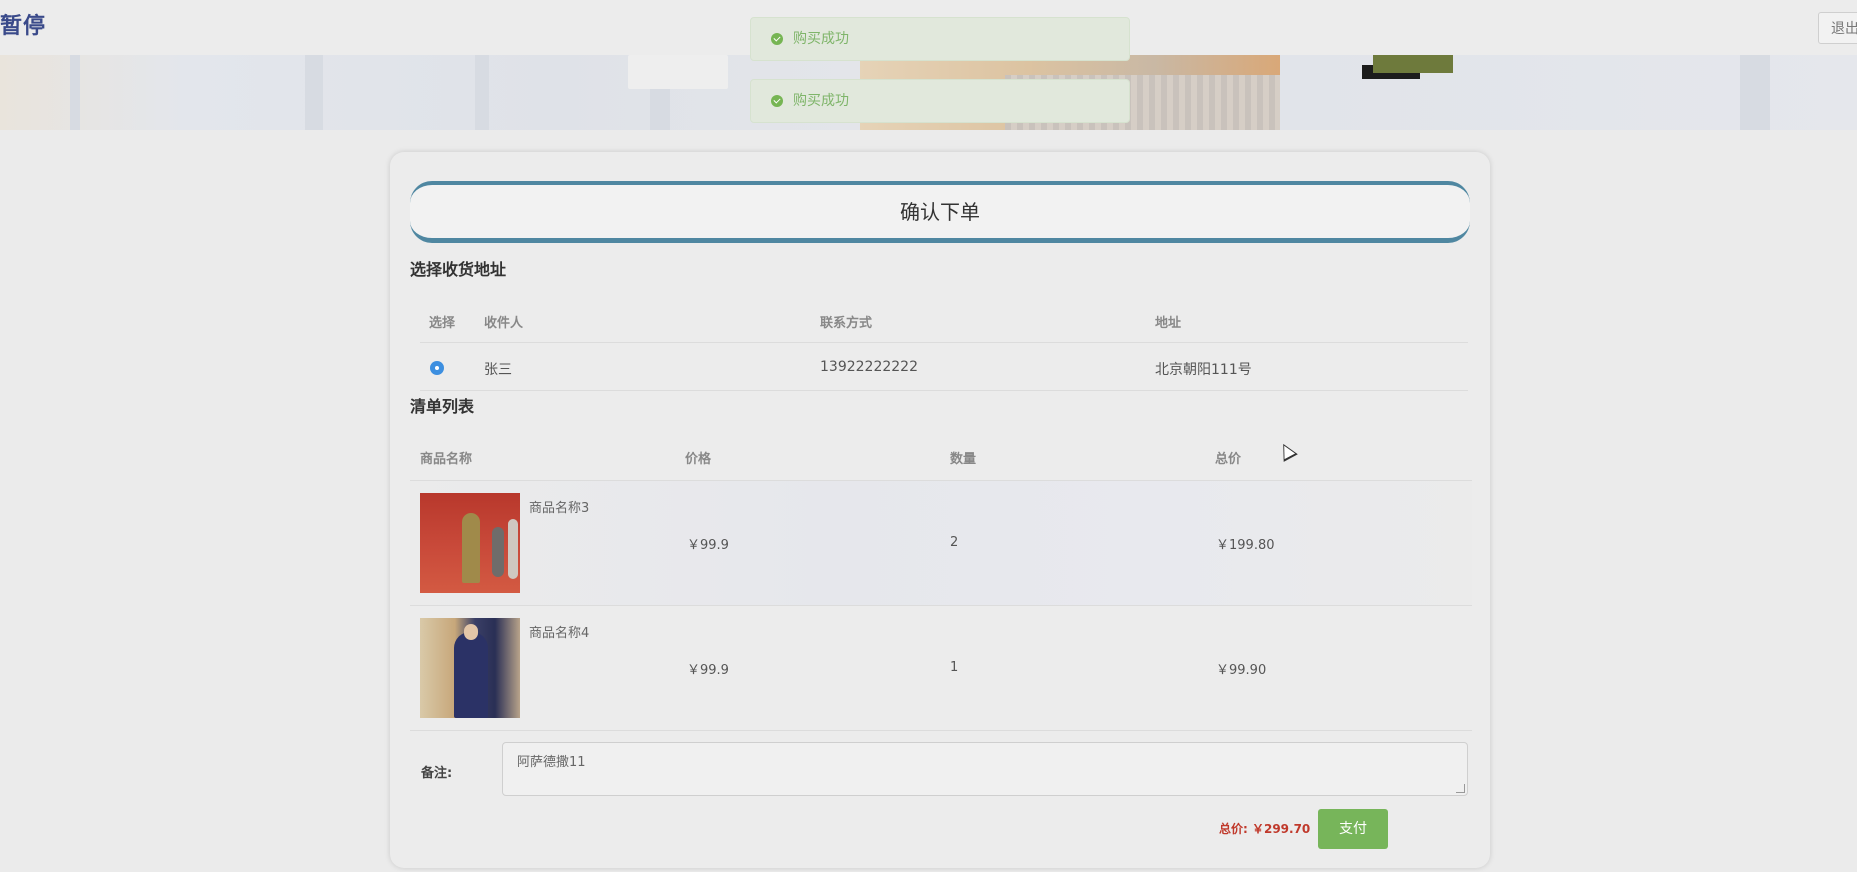 The image size is (1857, 872). What do you see at coordinates (846, 323) in the screenshot?
I see `address-col-phone: 联系方式` at bounding box center [846, 323].